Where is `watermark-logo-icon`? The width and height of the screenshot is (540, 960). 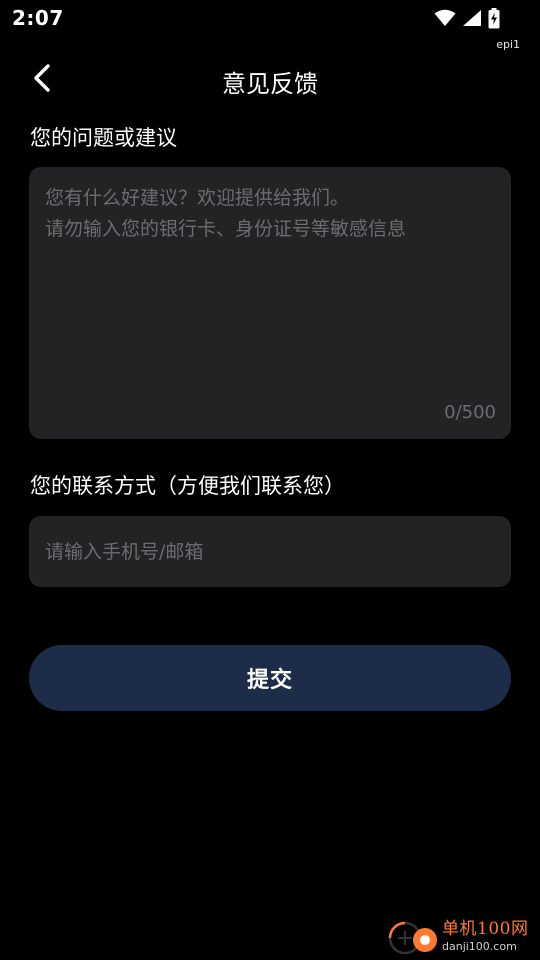
watermark-logo-icon is located at coordinates (413, 936).